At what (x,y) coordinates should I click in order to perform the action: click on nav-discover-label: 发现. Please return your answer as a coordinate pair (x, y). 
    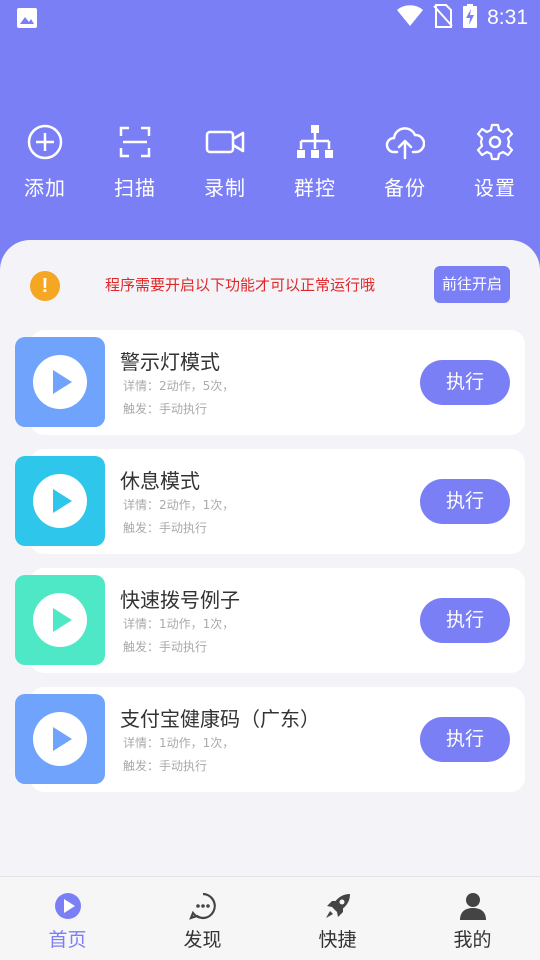
    Looking at the image, I should click on (202, 940).